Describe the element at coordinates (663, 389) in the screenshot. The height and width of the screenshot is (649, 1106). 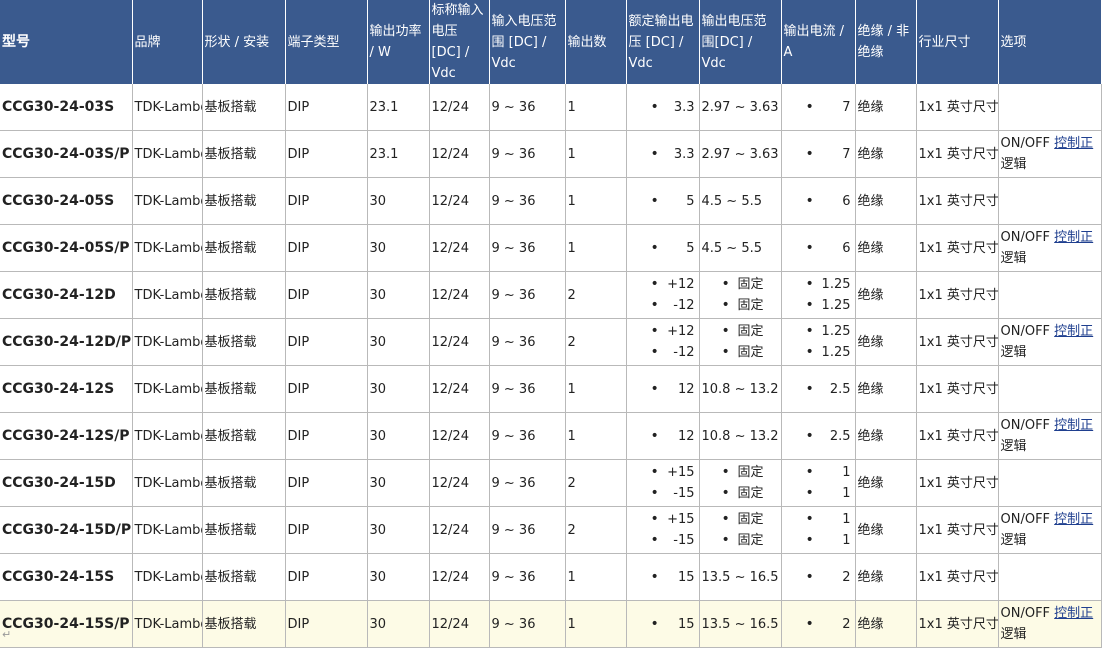
I see `vout-cell-item: 12` at that location.